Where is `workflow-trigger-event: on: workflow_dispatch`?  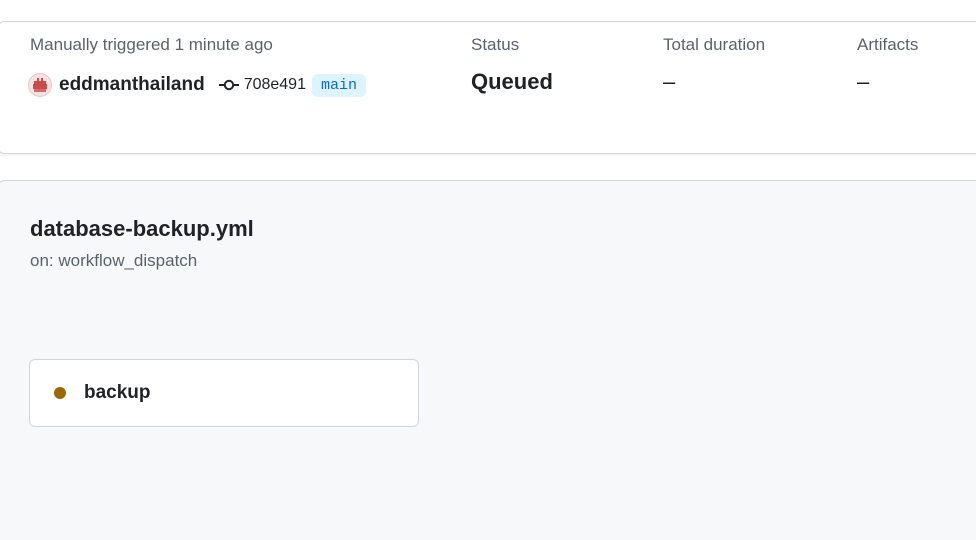
workflow-trigger-event: on: workflow_dispatch is located at coordinates (114, 260).